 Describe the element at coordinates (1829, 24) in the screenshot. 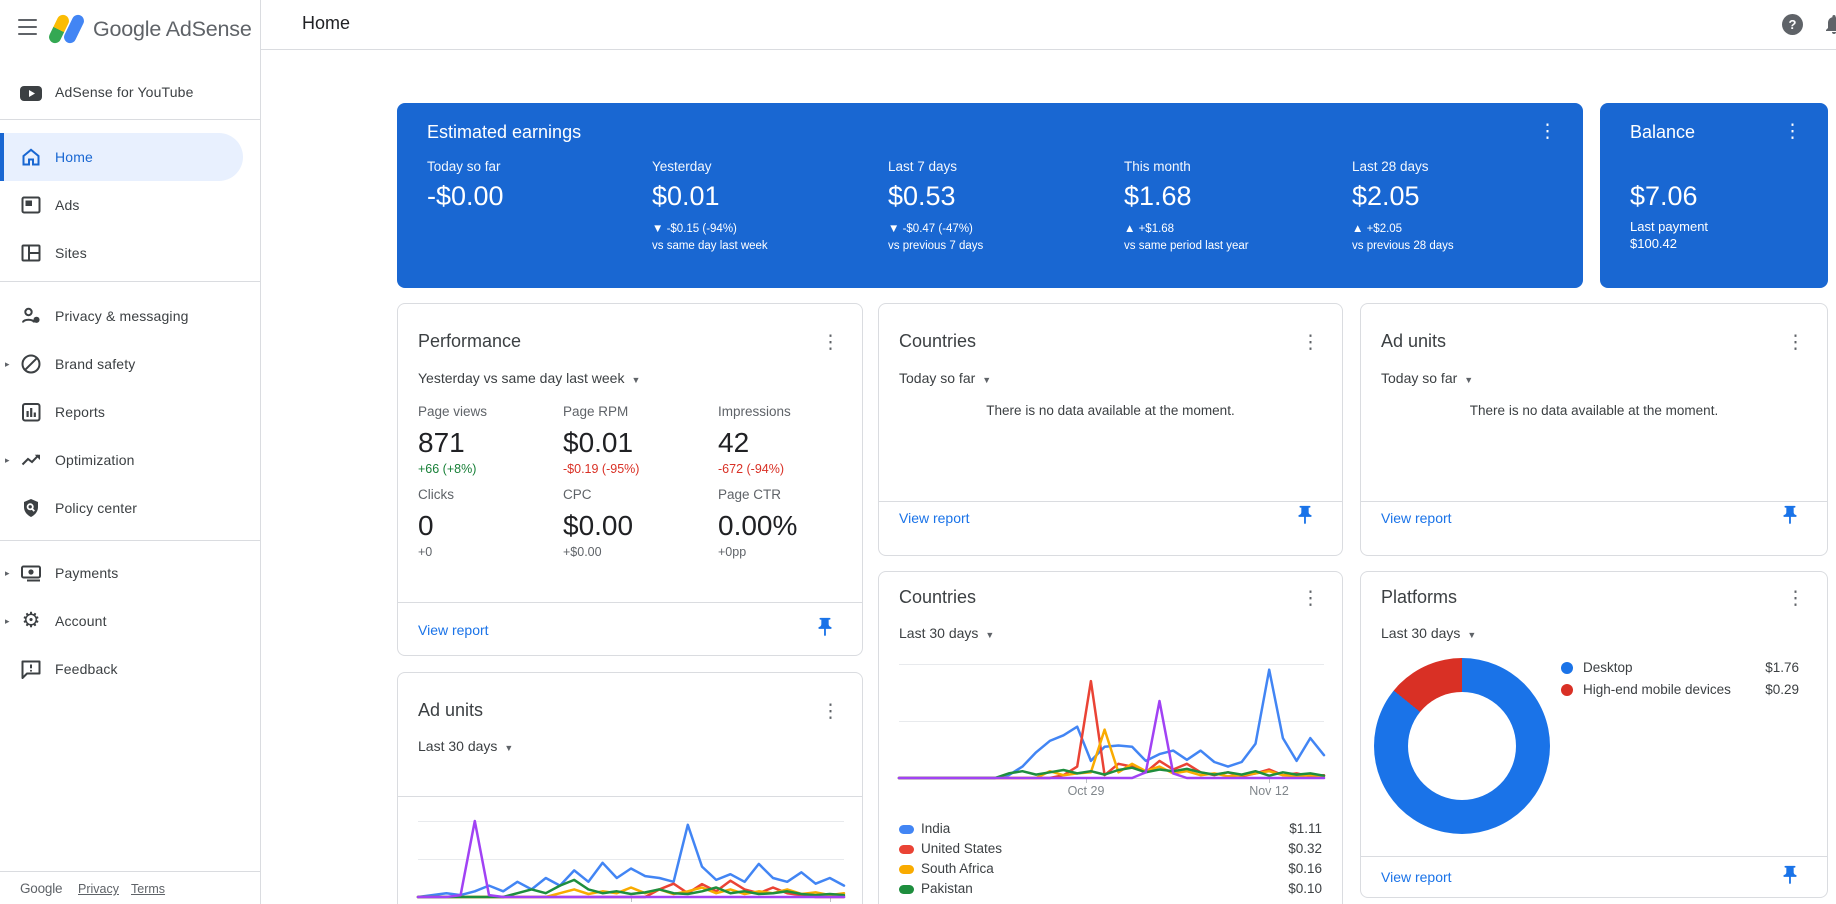

I see `notifications-bell-icon` at that location.